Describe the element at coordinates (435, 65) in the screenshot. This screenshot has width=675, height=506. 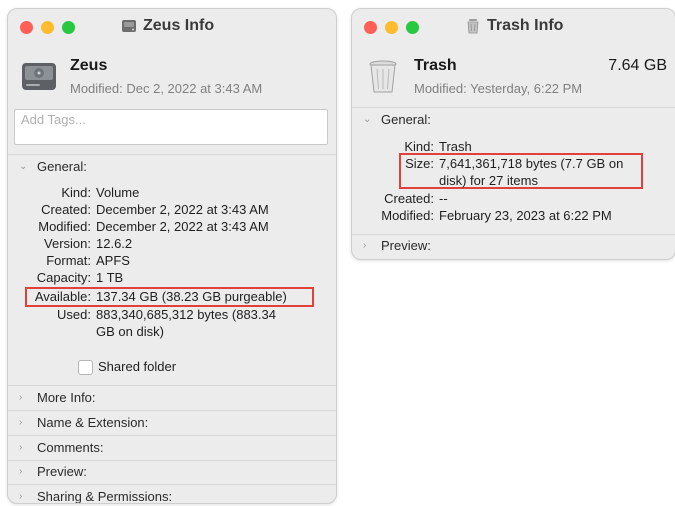
I see `item-name: Trash` at that location.